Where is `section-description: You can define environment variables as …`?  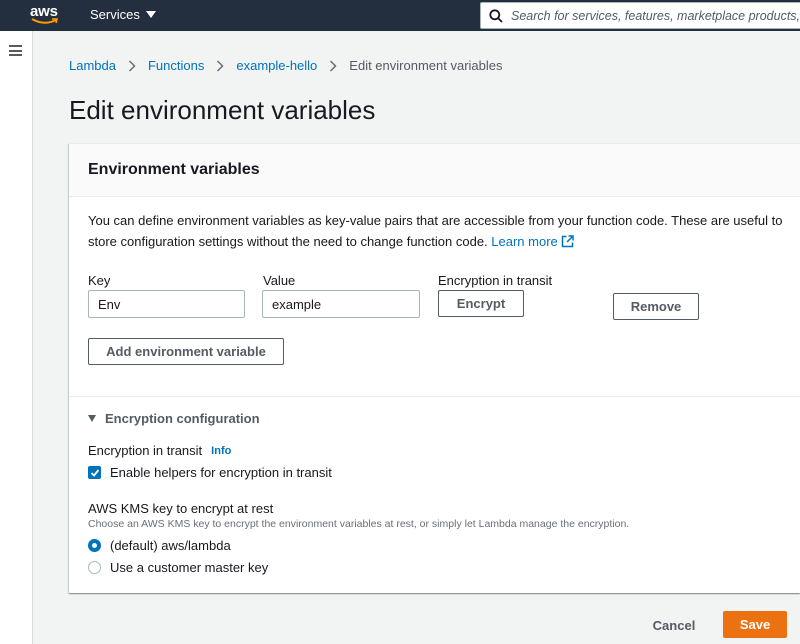 section-description: You can define environment variables as … is located at coordinates (435, 231).